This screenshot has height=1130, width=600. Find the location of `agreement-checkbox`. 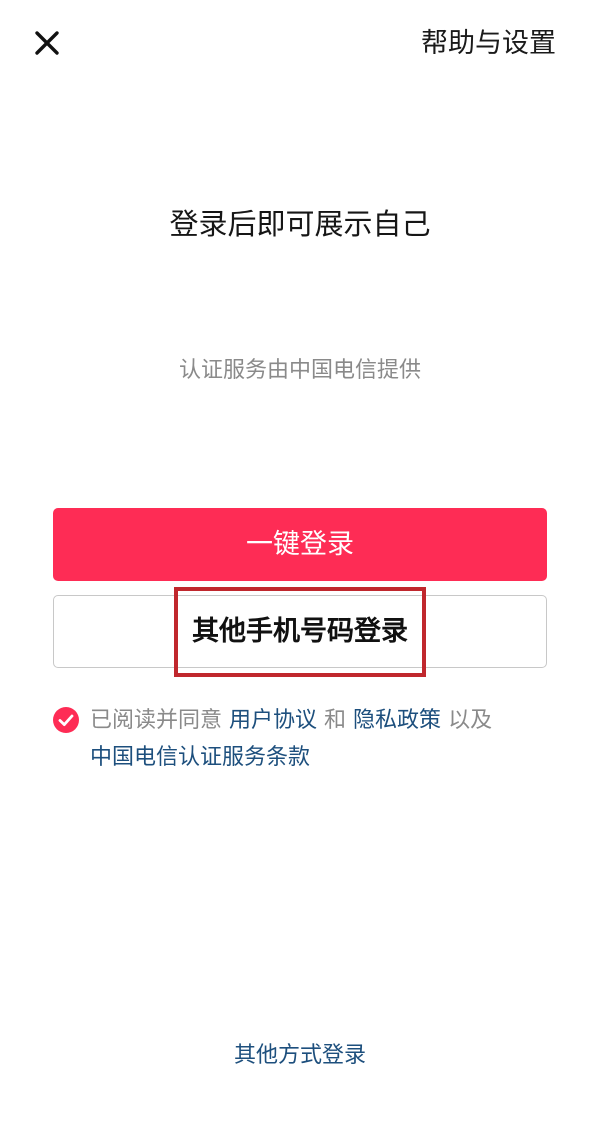

agreement-checkbox is located at coordinates (66, 720).